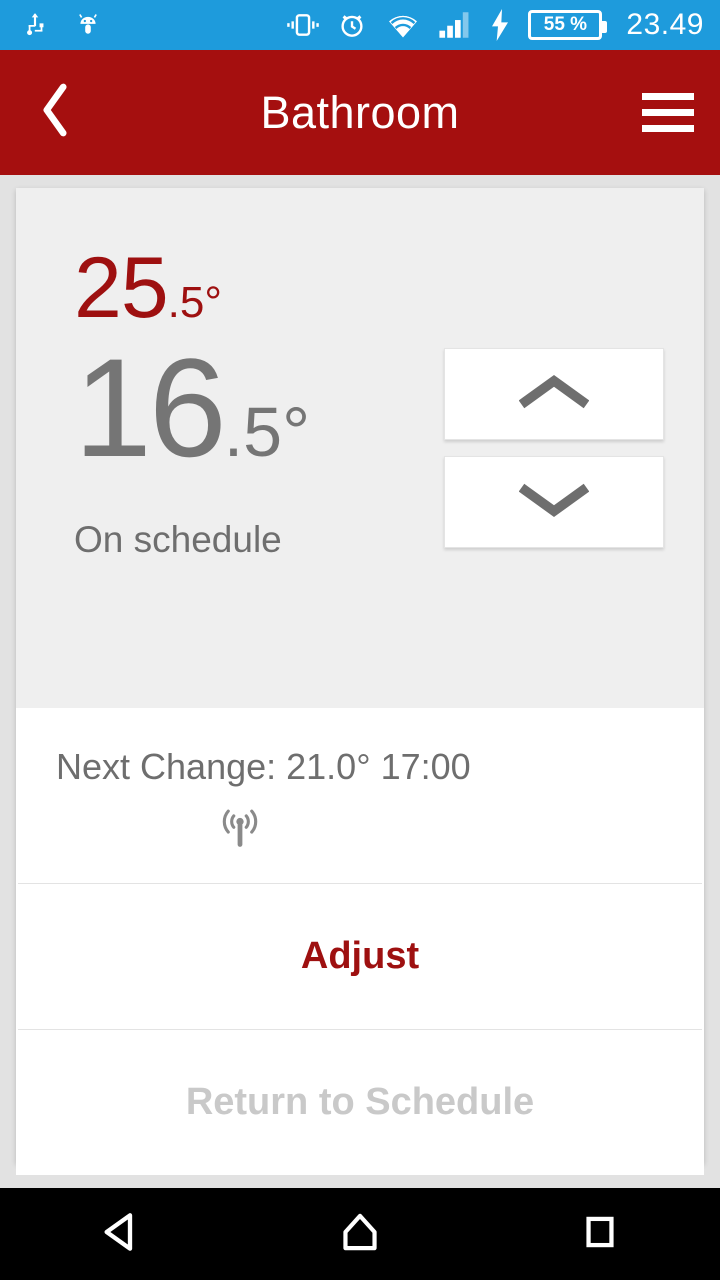 This screenshot has height=1280, width=720. Describe the element at coordinates (360, 112) in the screenshot. I see `app-bar: Bathroom` at that location.